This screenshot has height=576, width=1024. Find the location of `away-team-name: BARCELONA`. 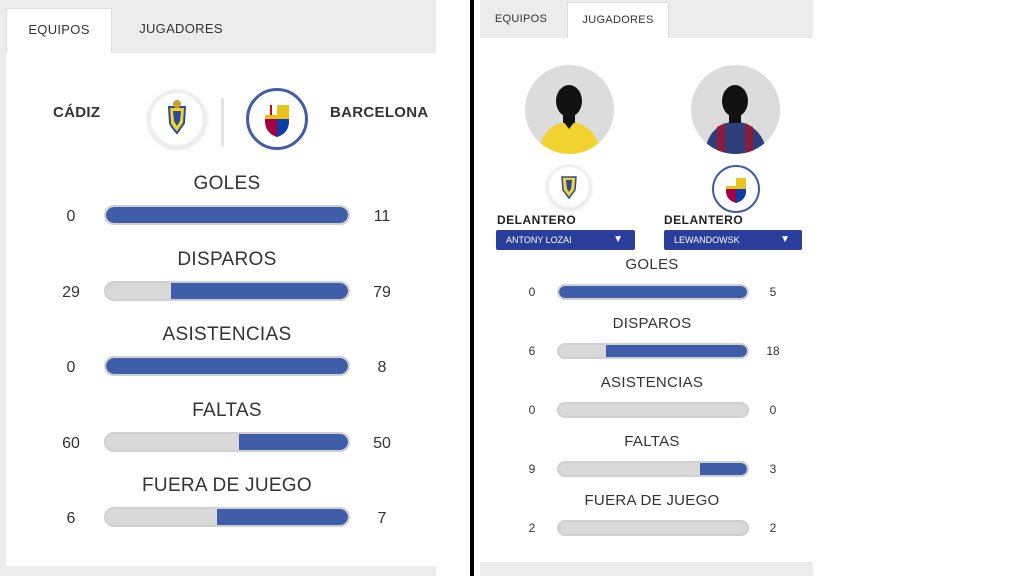

away-team-name: BARCELONA is located at coordinates (379, 112).